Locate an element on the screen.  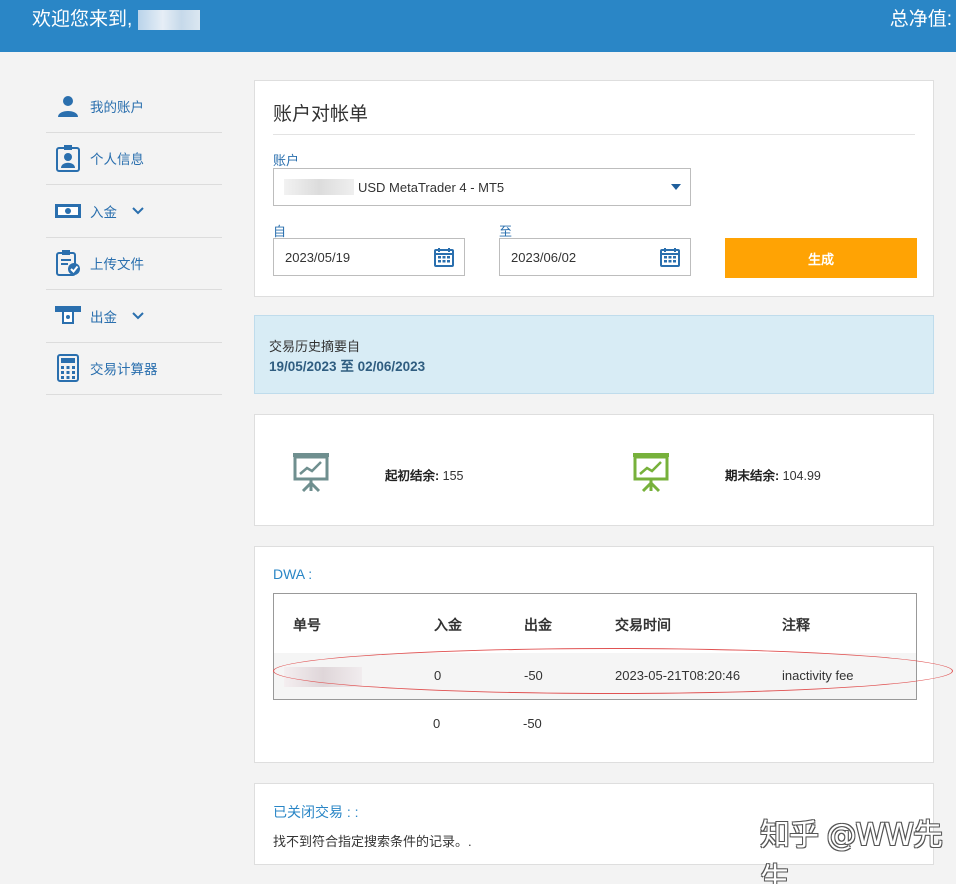
welcome-message: 欢迎您来到, is located at coordinates (116, 17).